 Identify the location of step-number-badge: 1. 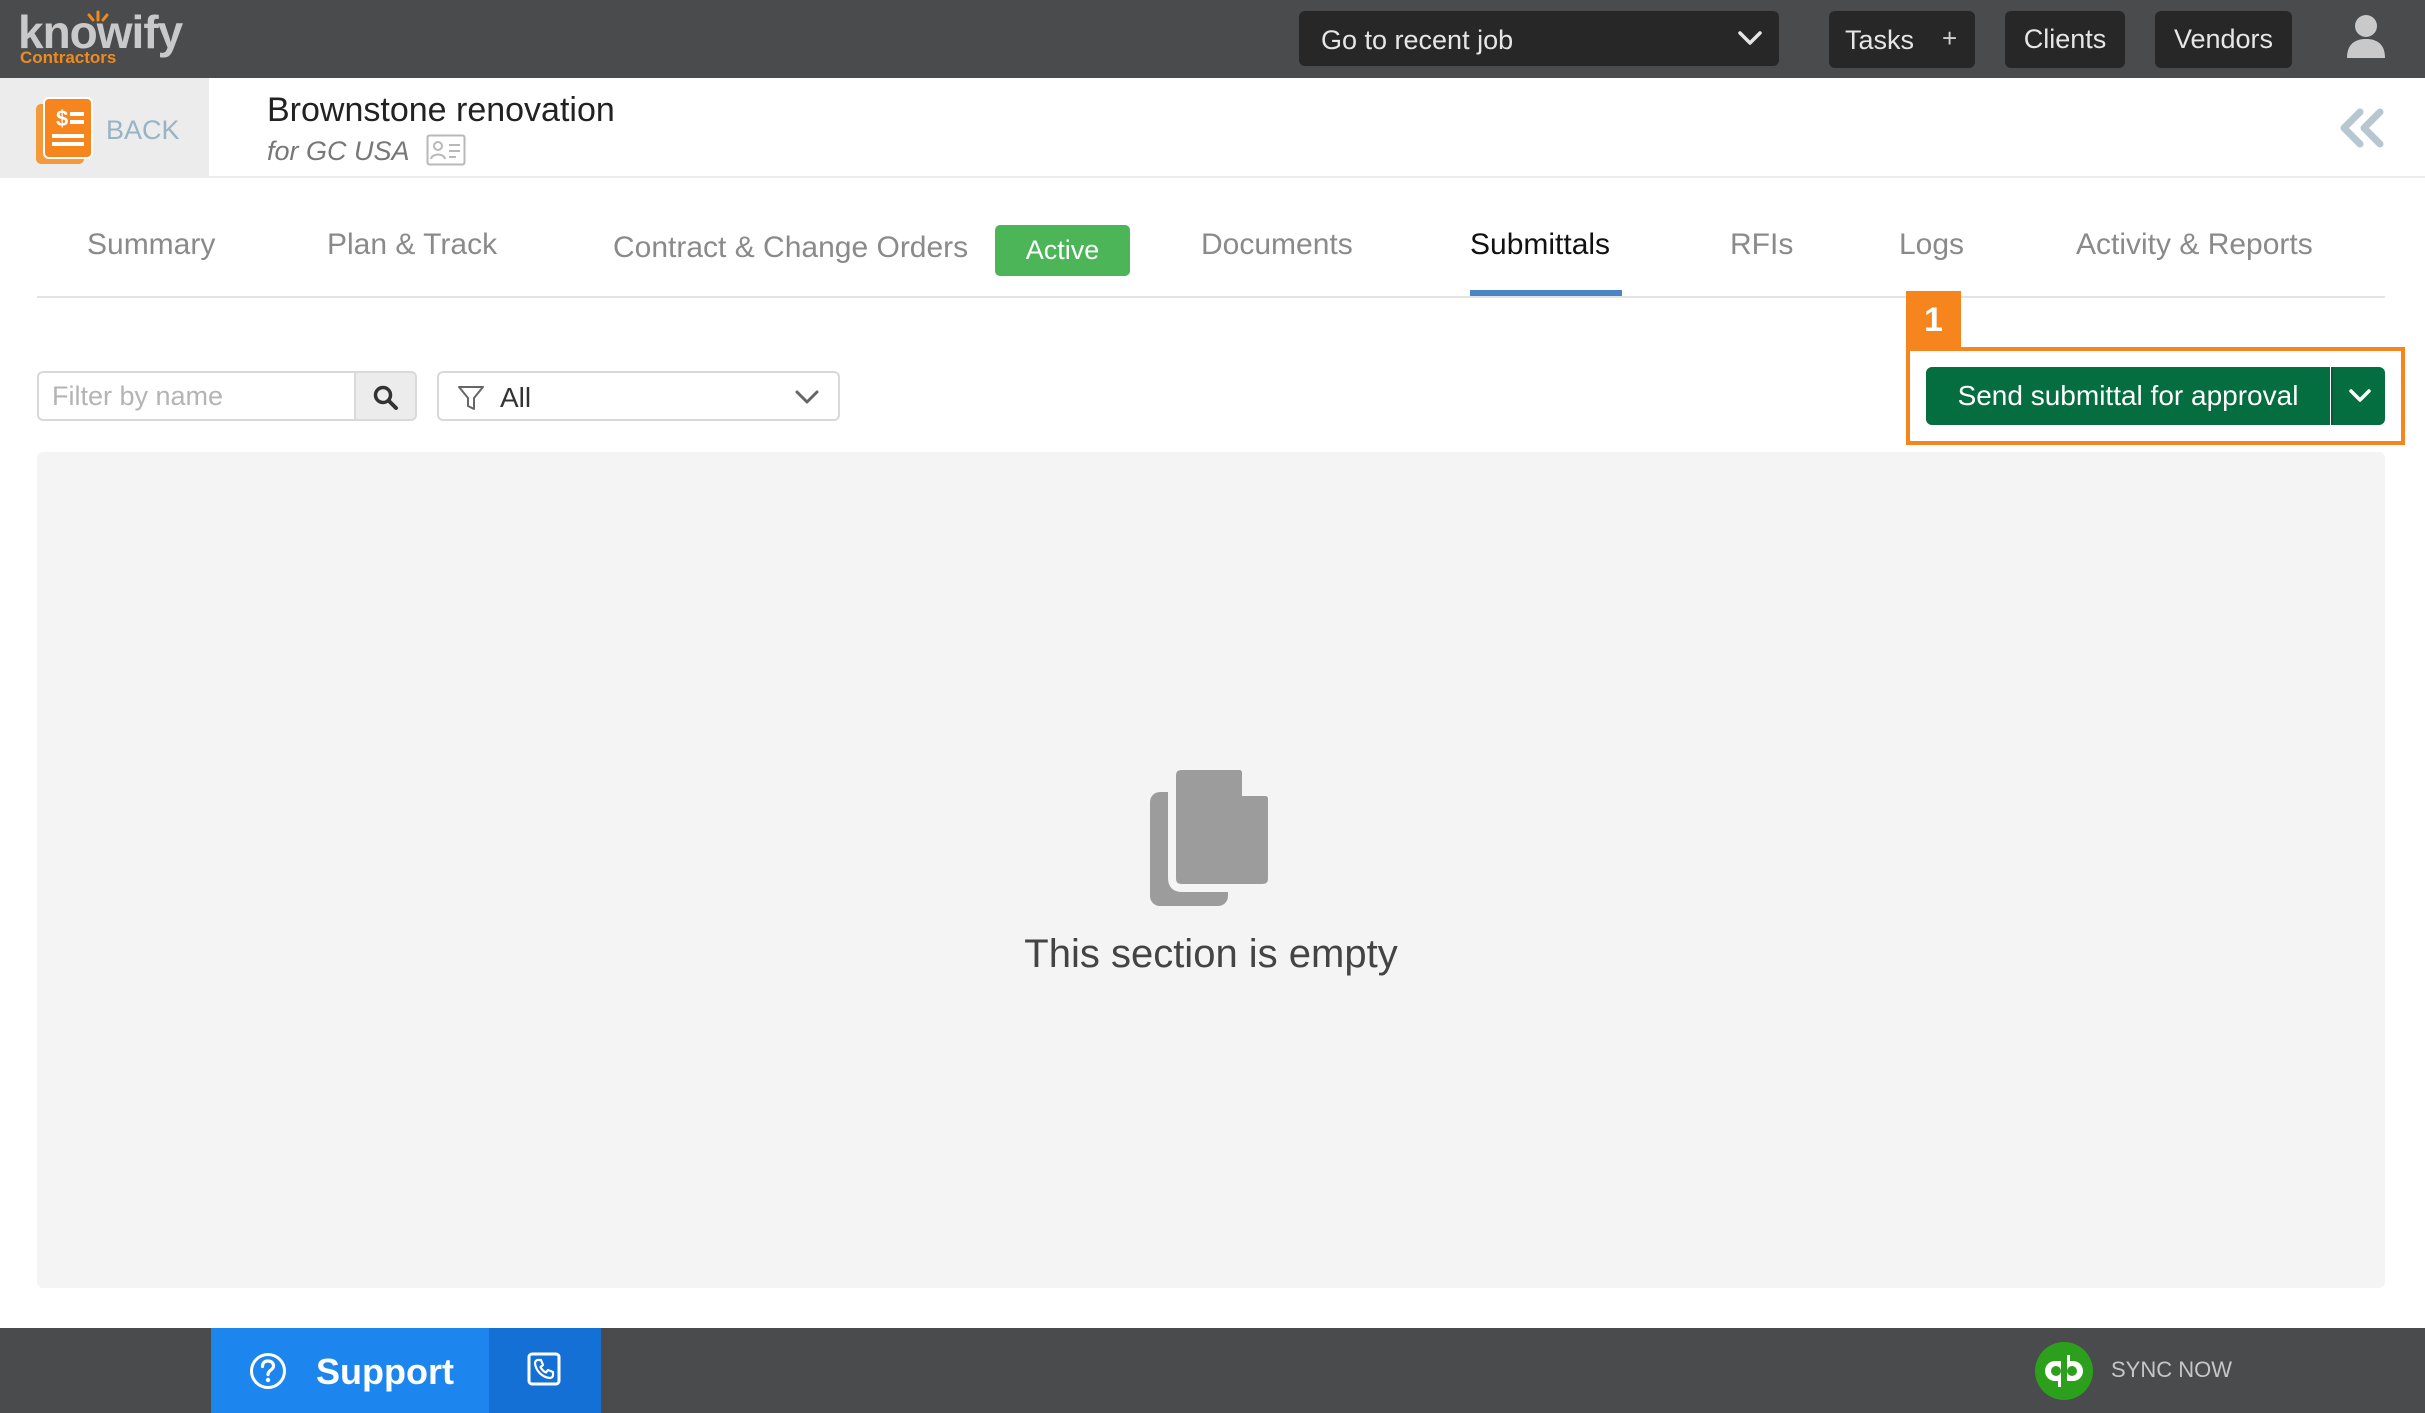
(1933, 320).